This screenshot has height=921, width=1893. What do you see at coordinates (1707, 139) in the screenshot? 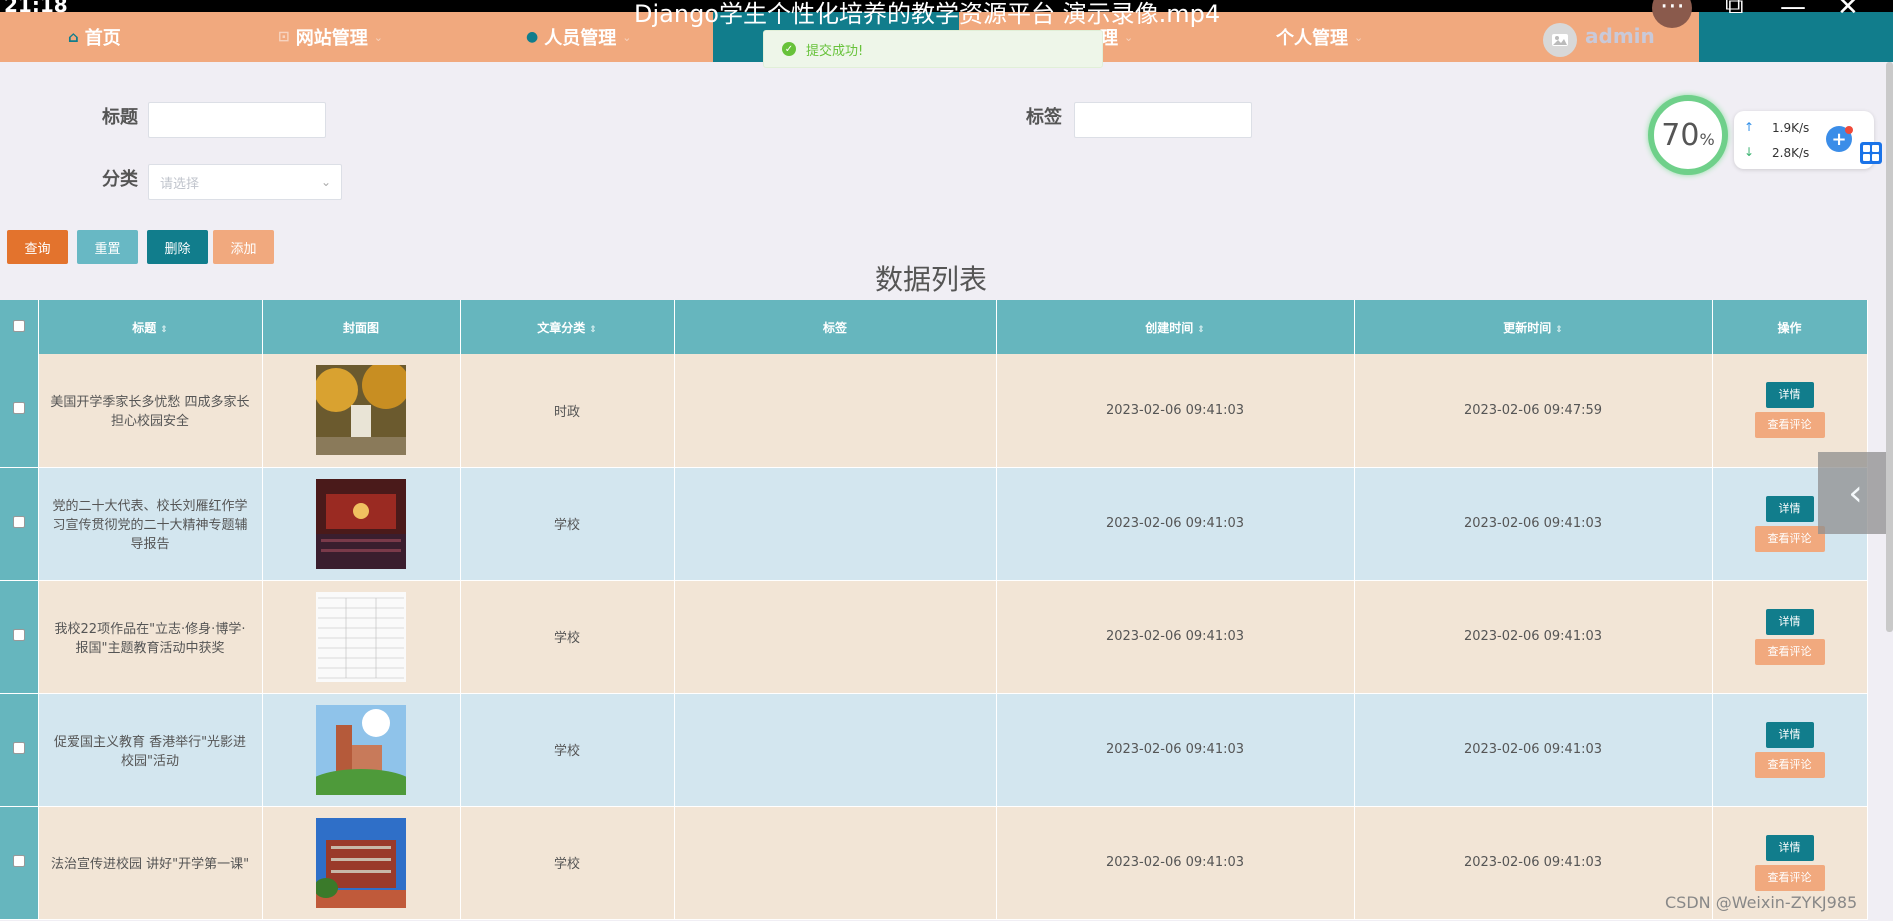
I see `percent-sign: %` at bounding box center [1707, 139].